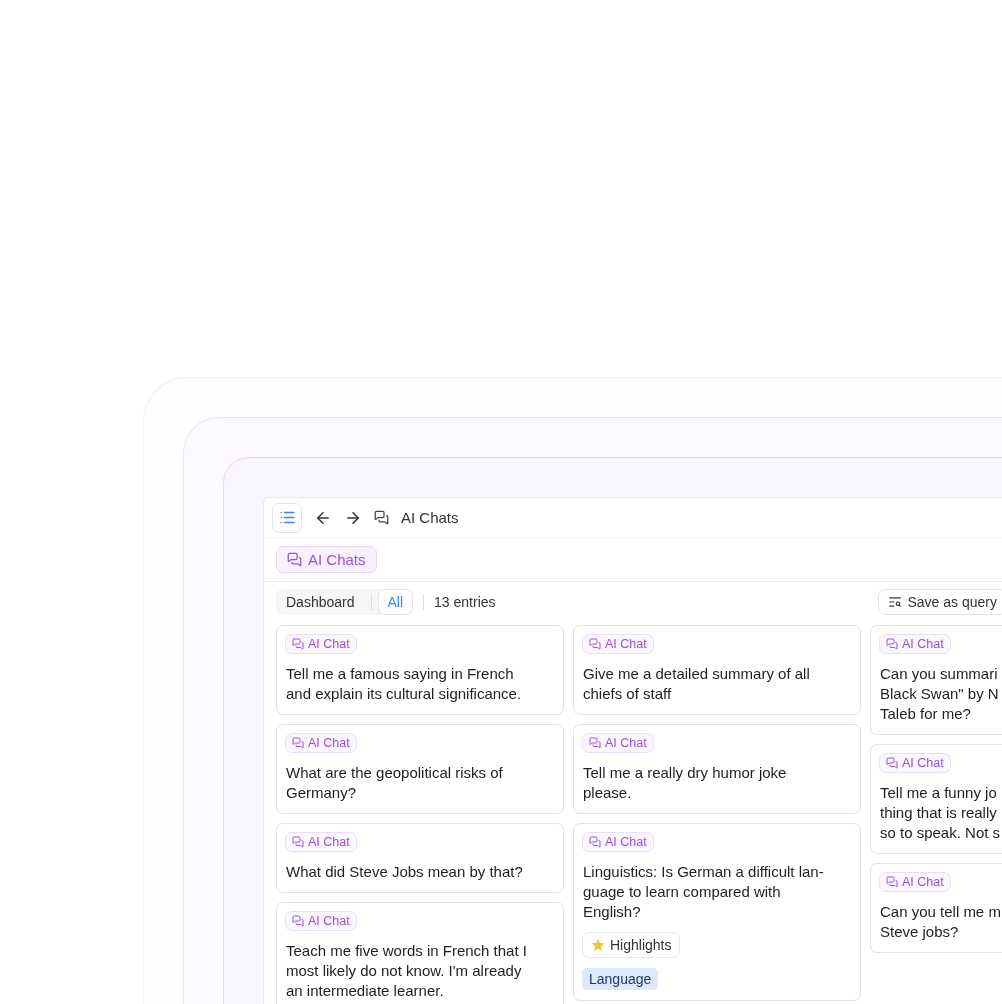 The width and height of the screenshot is (1002, 1004). Describe the element at coordinates (403, 684) in the screenshot. I see `chat-prompt: Tell me a famous saying in French and explain its cultural significance.` at that location.